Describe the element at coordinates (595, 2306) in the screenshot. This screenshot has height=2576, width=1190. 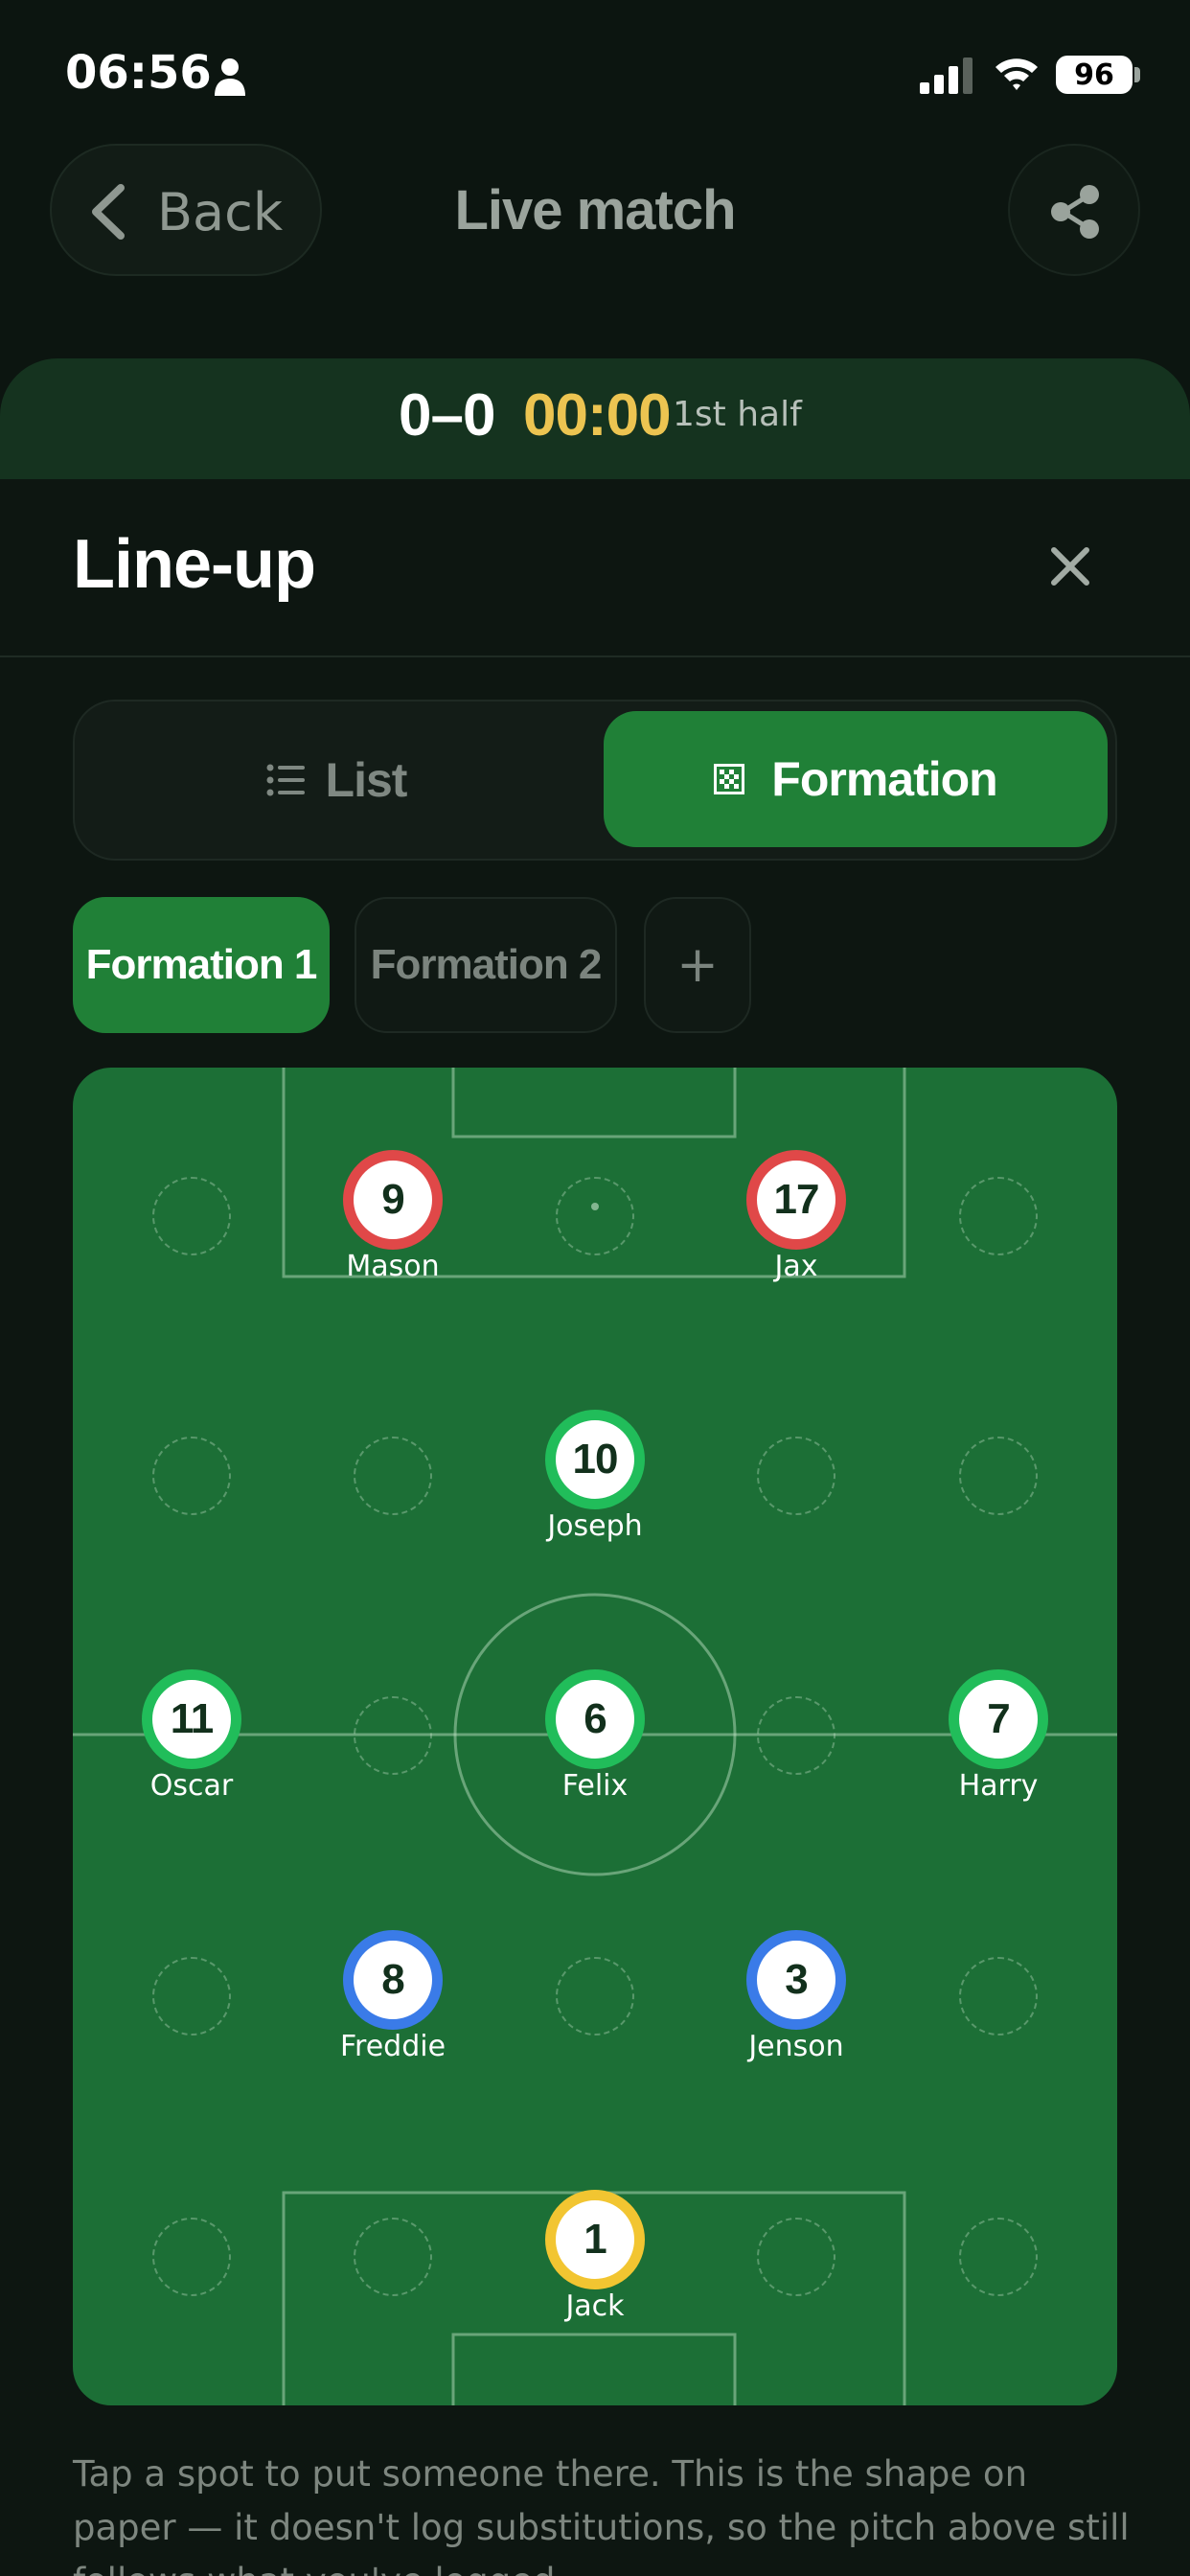
I see `player-name: Jack` at that location.